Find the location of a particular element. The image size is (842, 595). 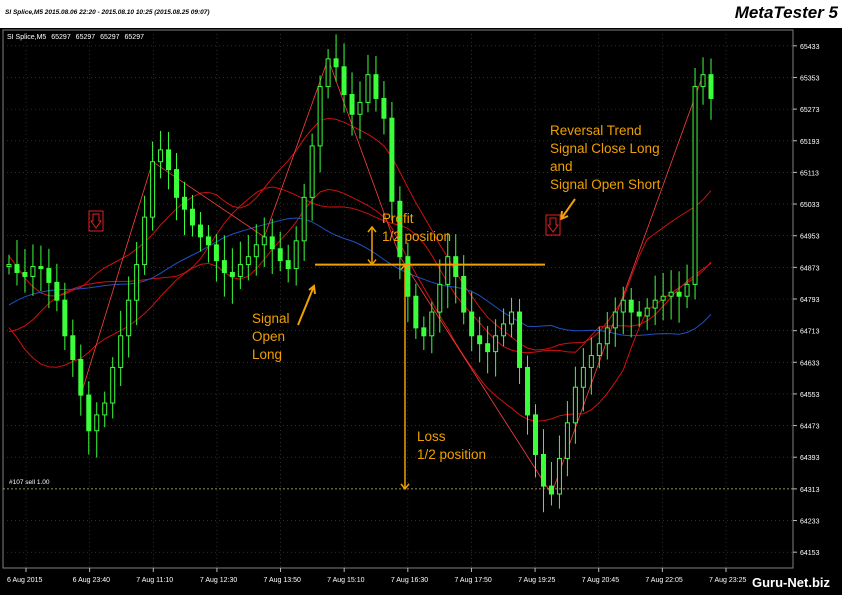

chart-header: SI Splice,M5 65297 65297 65297 65297 is located at coordinates (77, 37).